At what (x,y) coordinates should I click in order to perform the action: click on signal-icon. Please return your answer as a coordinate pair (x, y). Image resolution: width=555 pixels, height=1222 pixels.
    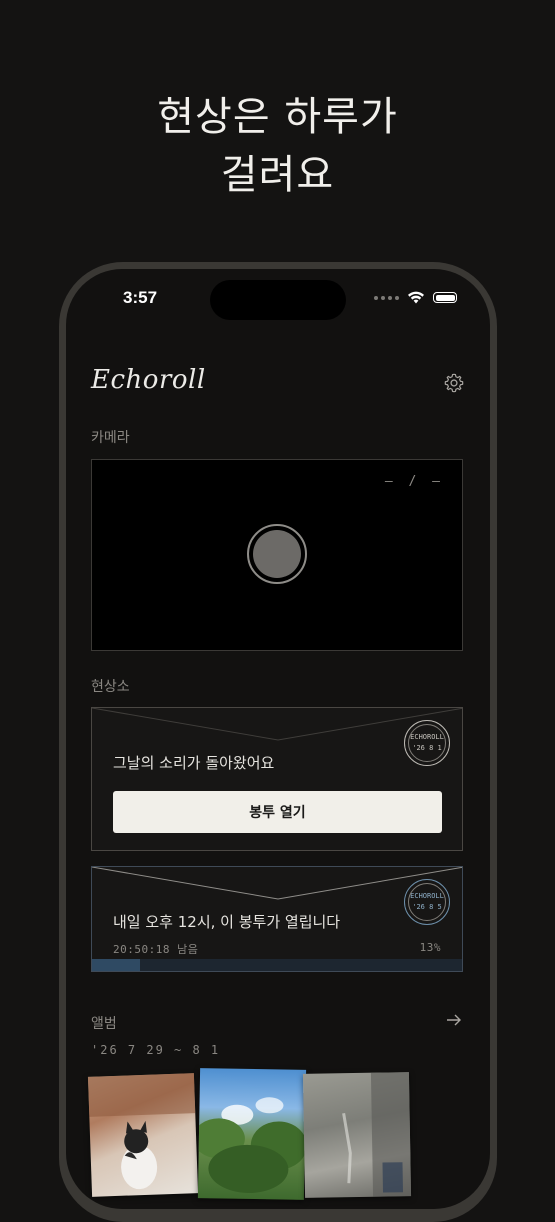
    Looking at the image, I should click on (386, 297).